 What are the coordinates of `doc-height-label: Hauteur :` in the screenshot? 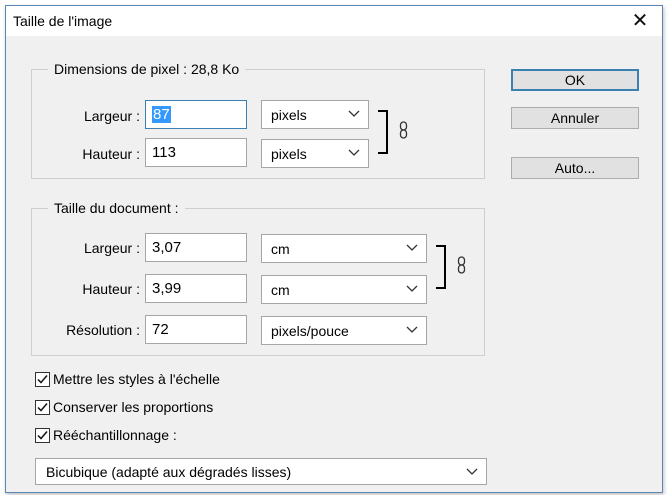 It's located at (111, 289).